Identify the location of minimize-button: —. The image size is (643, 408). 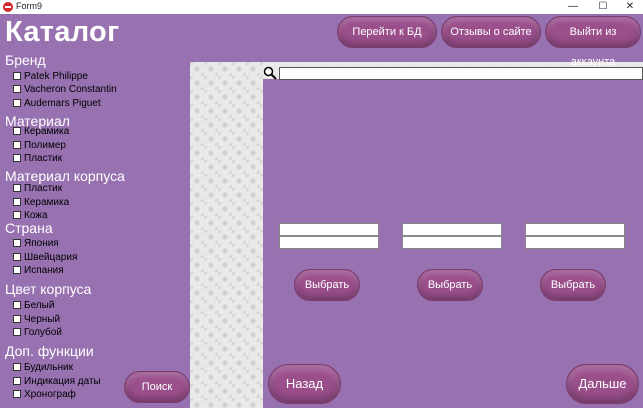
(573, 7).